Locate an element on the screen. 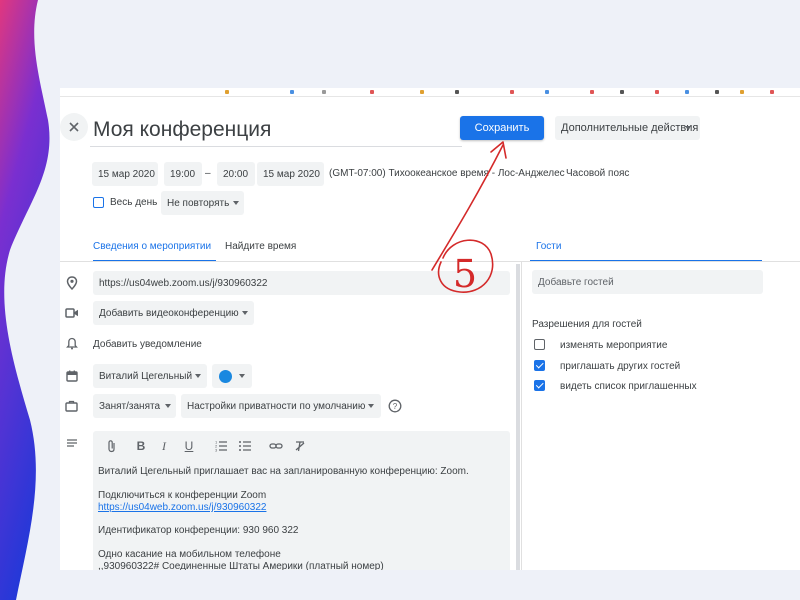 This screenshot has height=600, width=800. calendar-owner-label: Виталий Цегельный is located at coordinates (146, 376).